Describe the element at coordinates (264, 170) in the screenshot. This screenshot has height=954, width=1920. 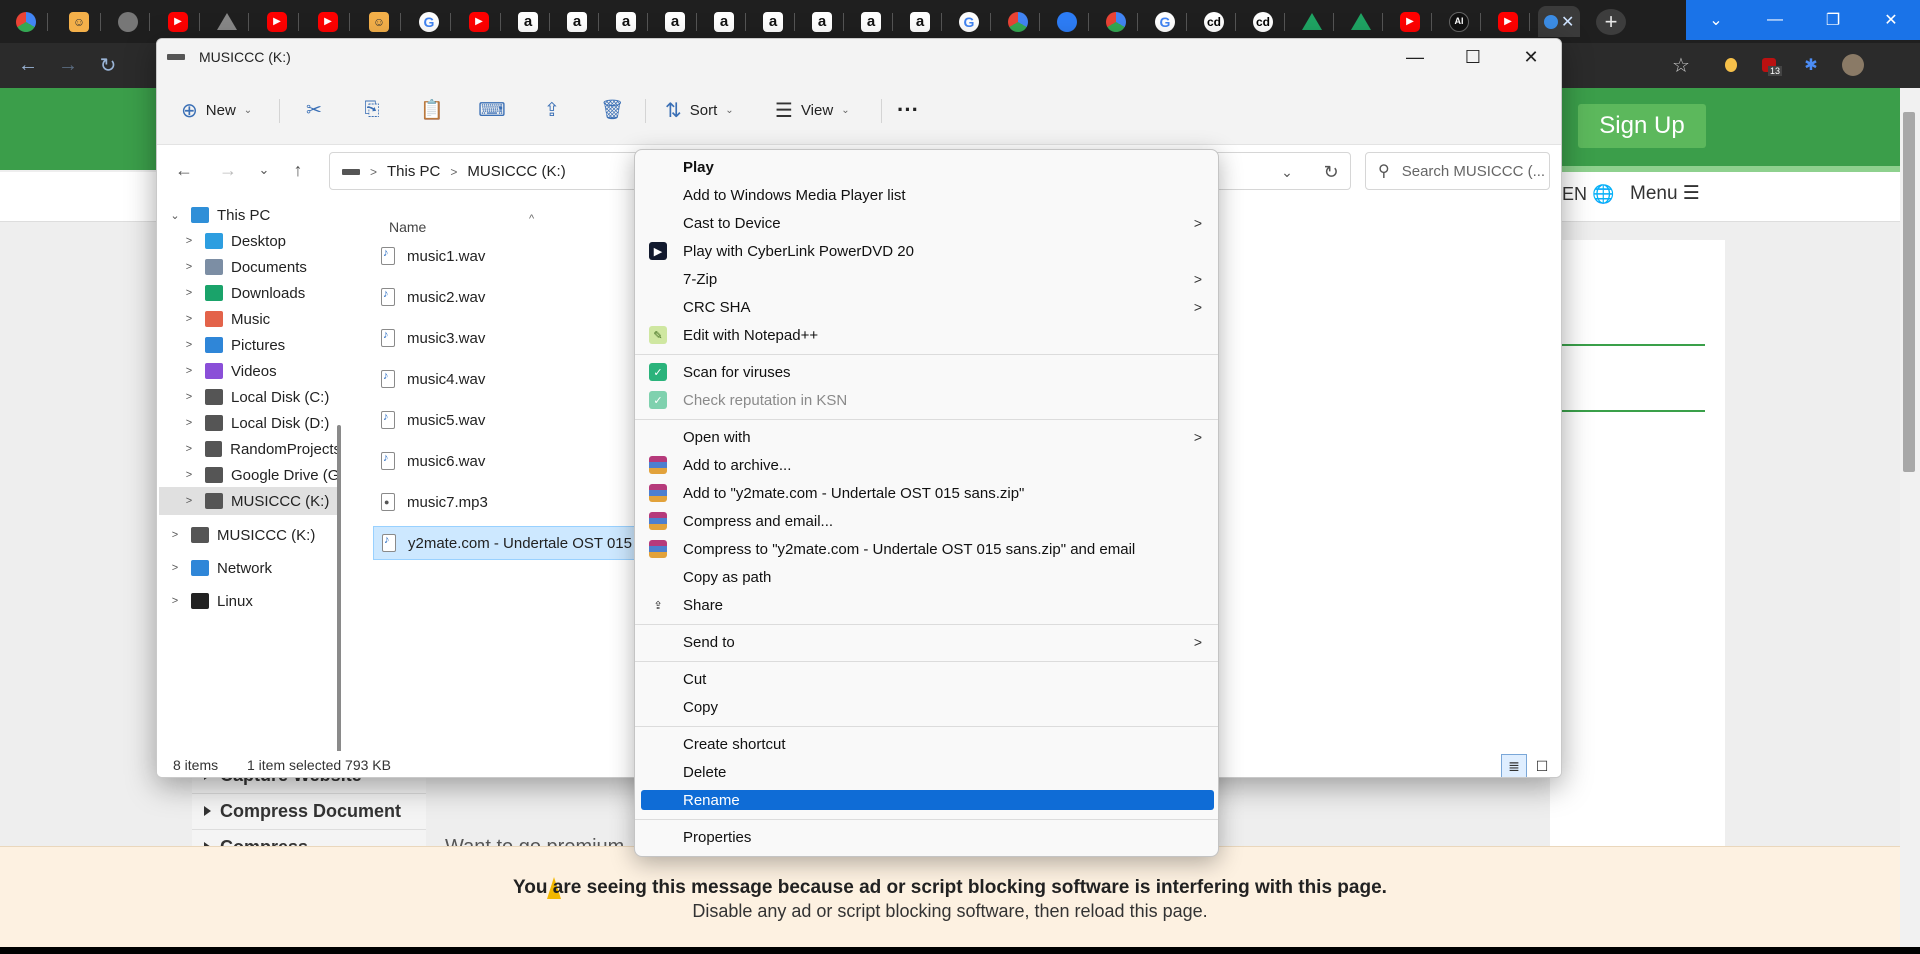
I see `recent-locations-button: ⌄` at that location.